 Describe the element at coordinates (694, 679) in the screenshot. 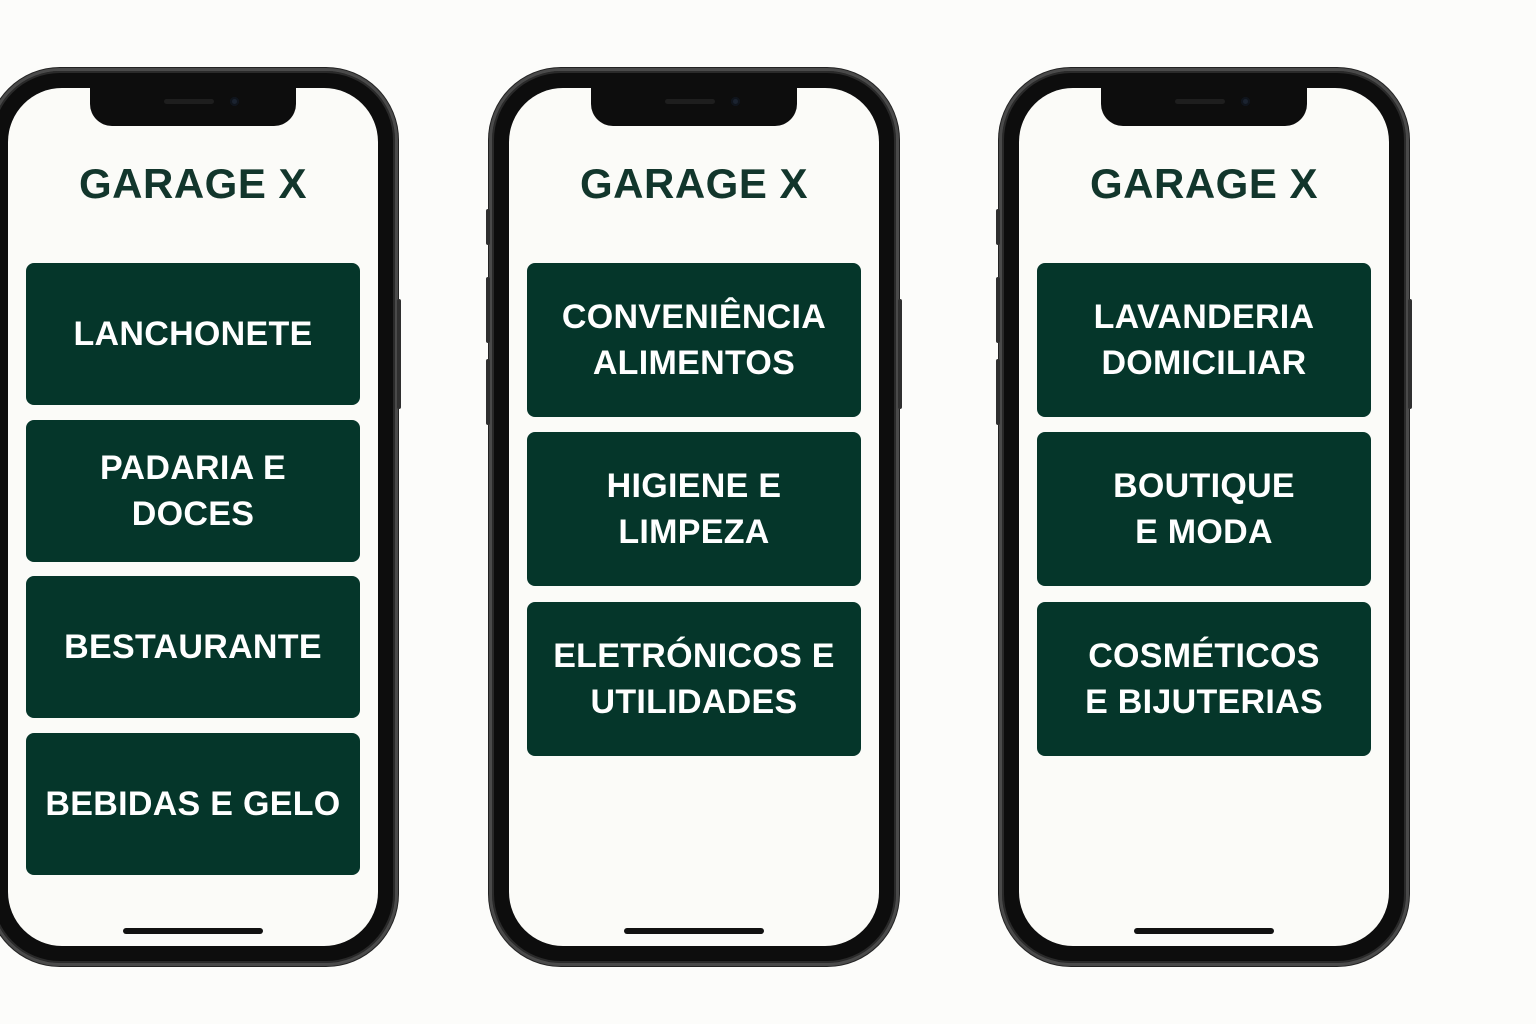

I see `category-button-eletronicos-e-utilidades: ELETRÓNICOS E UTILIDADES` at that location.